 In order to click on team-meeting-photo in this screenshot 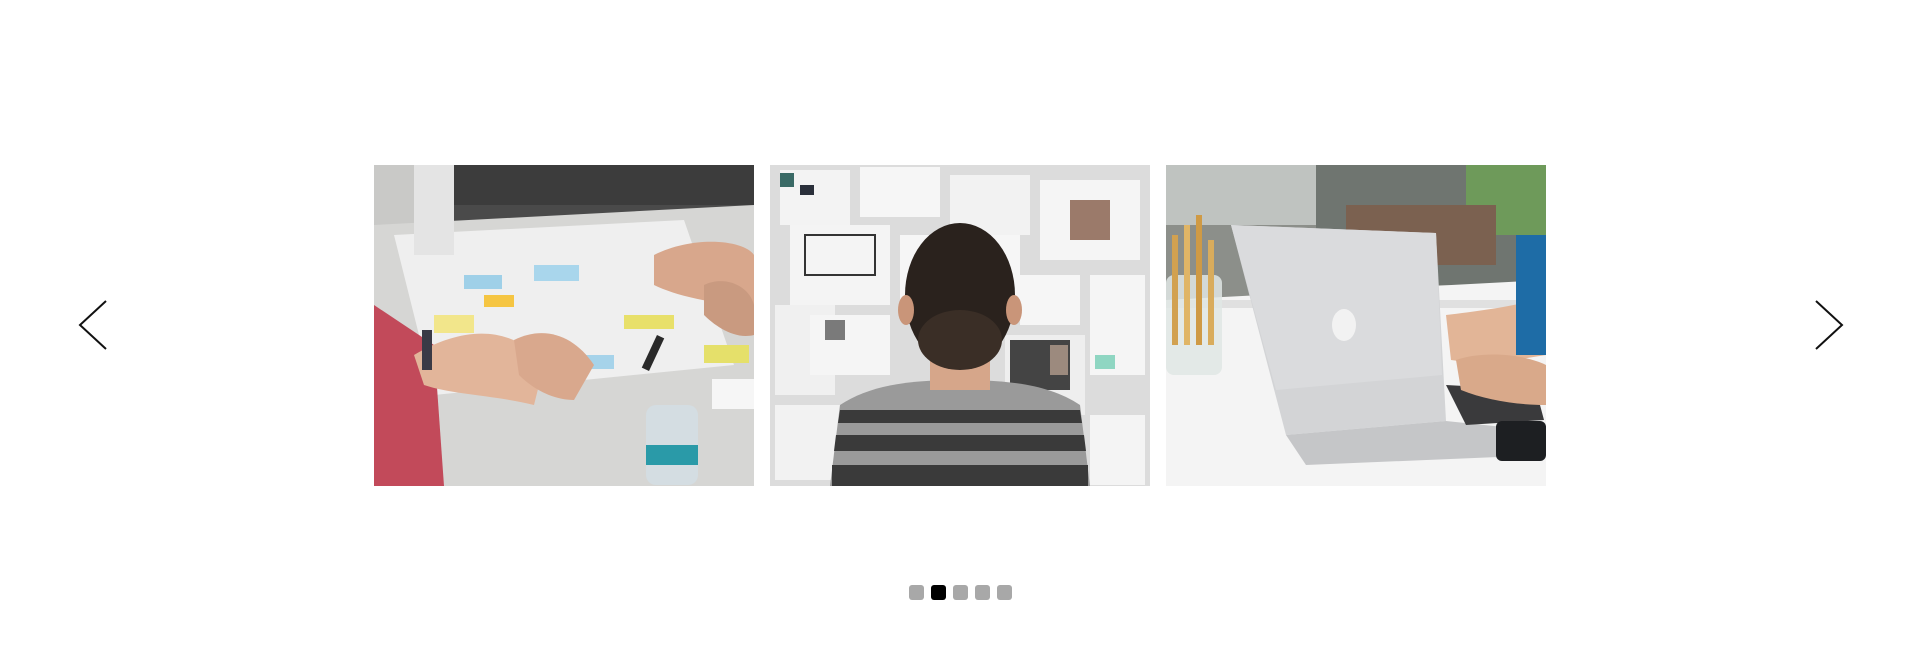, I will do `click(564, 325)`.